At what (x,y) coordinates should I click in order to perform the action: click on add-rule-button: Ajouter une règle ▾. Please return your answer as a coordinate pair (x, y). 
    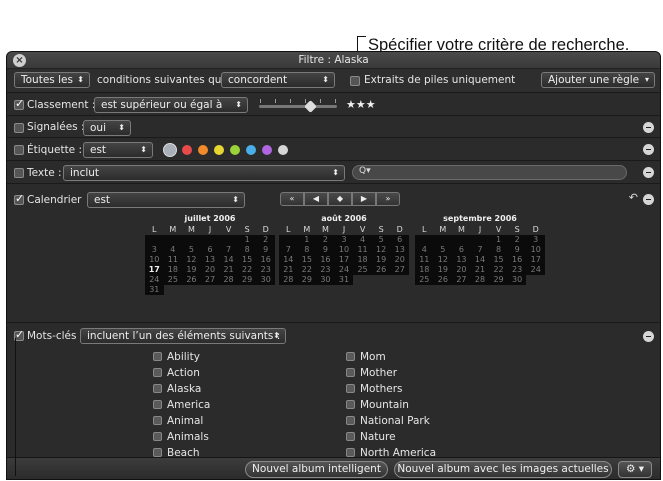
    Looking at the image, I should click on (598, 80).